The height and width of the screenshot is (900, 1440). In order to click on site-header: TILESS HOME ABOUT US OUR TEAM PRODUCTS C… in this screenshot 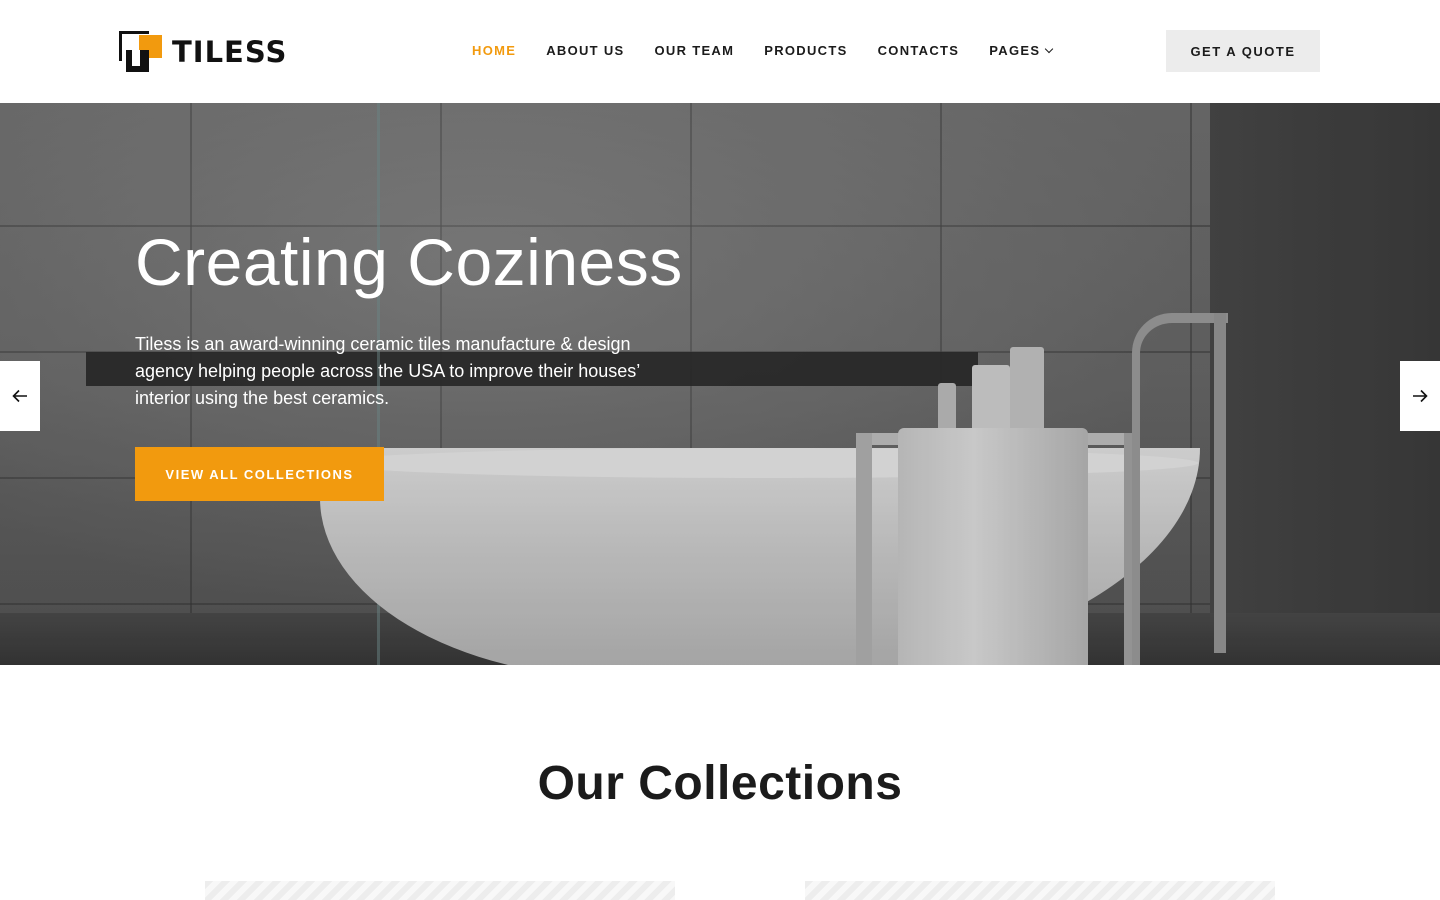, I will do `click(720, 51)`.